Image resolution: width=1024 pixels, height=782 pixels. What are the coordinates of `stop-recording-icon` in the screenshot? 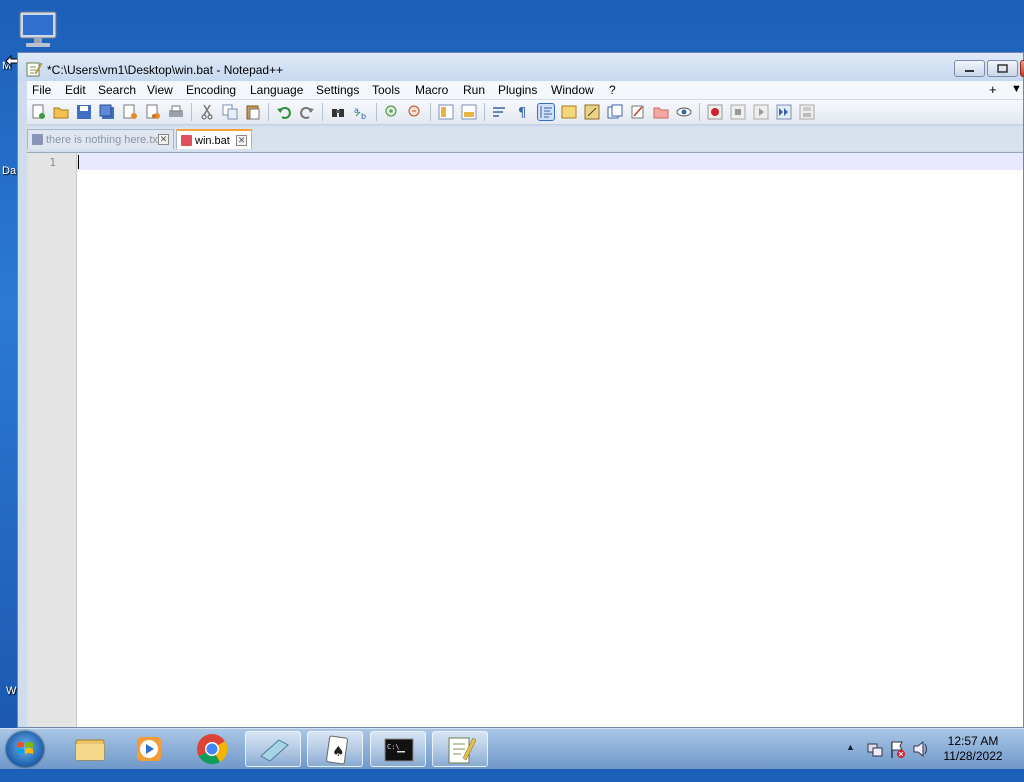 It's located at (738, 112).